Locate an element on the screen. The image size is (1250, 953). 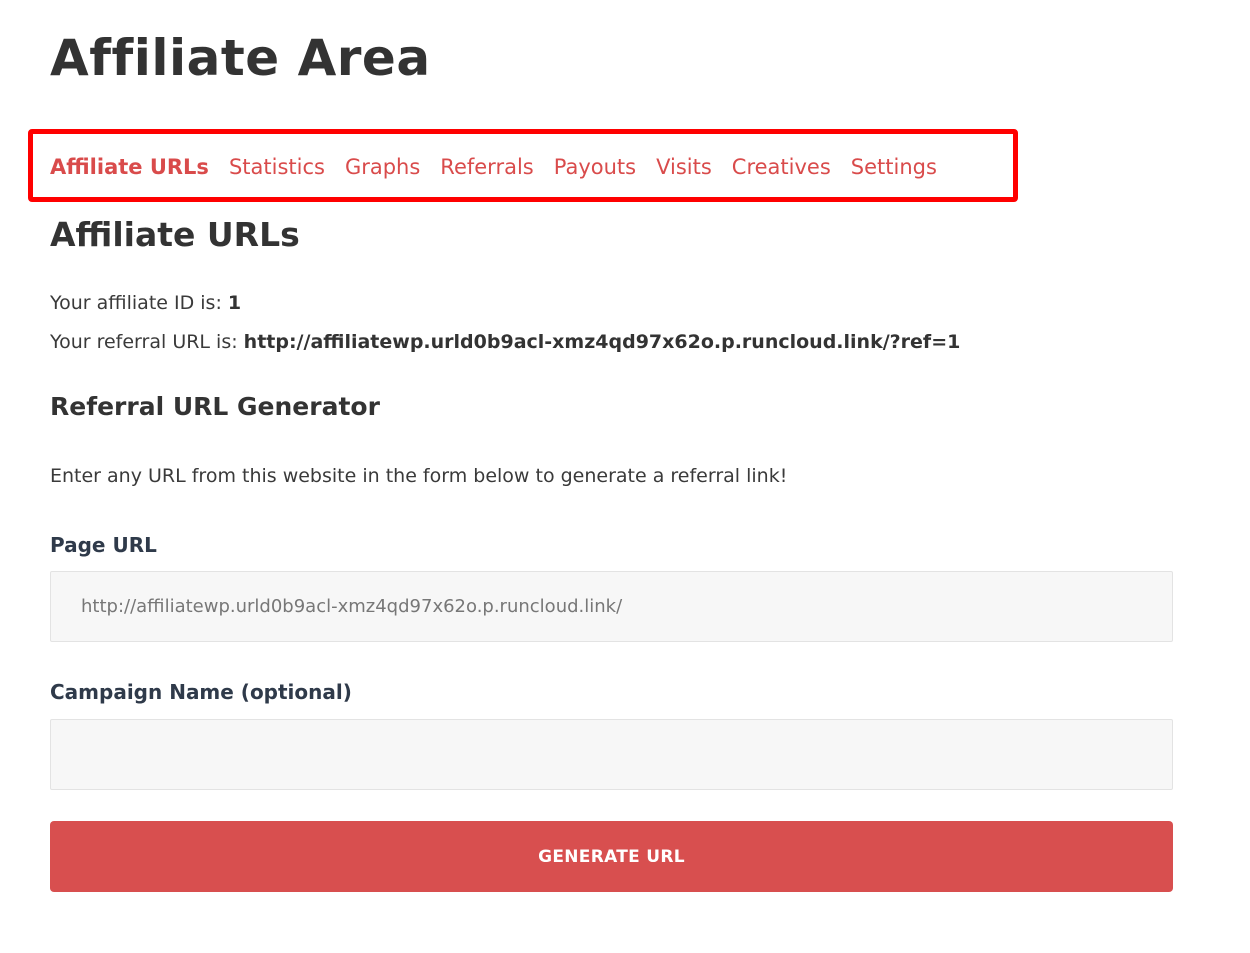
affiliate-id-value: 1 is located at coordinates (234, 303).